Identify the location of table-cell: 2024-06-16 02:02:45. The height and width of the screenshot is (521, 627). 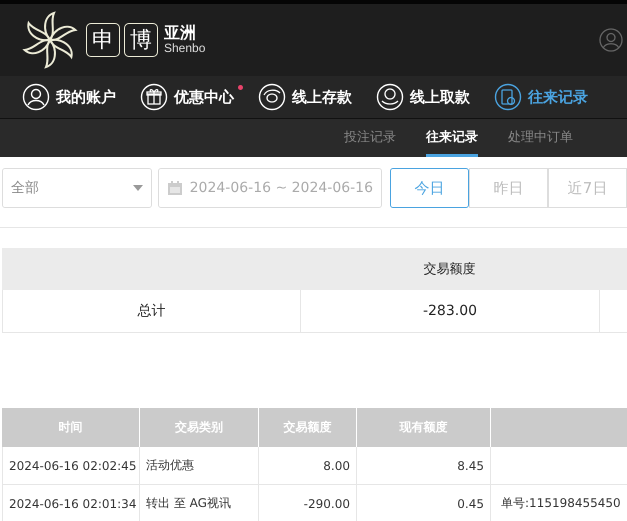
(71, 466).